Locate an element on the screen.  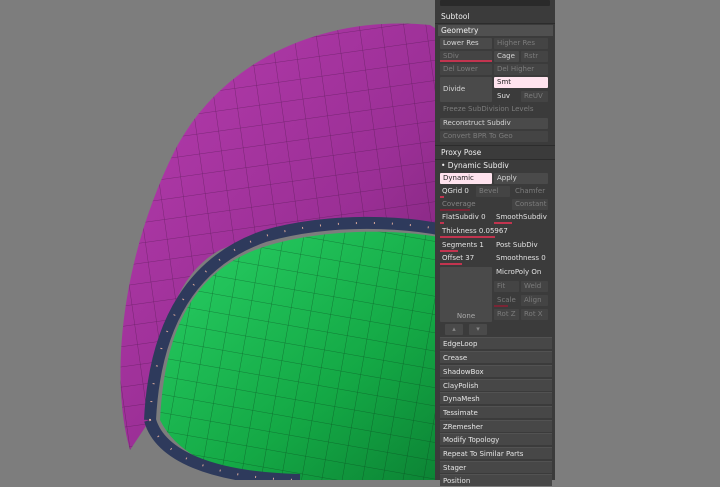
rotx-button: Rot X is located at coordinates (534, 314).